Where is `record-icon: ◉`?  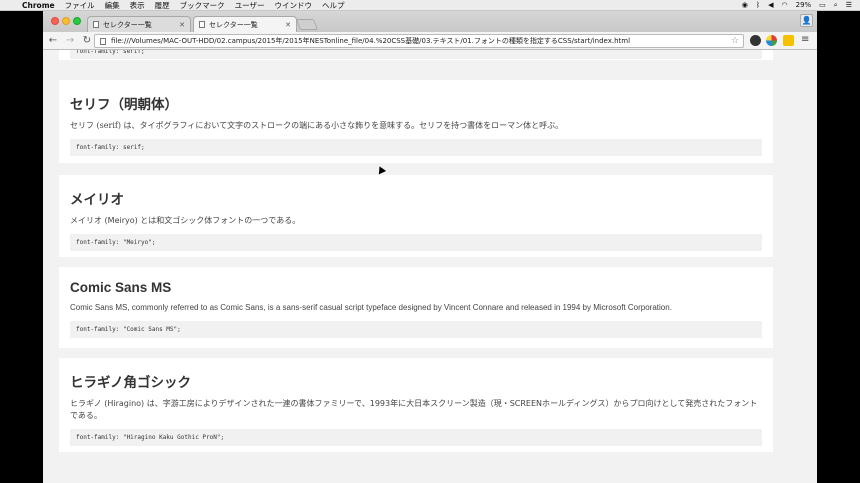
record-icon: ◉ is located at coordinates (745, 5).